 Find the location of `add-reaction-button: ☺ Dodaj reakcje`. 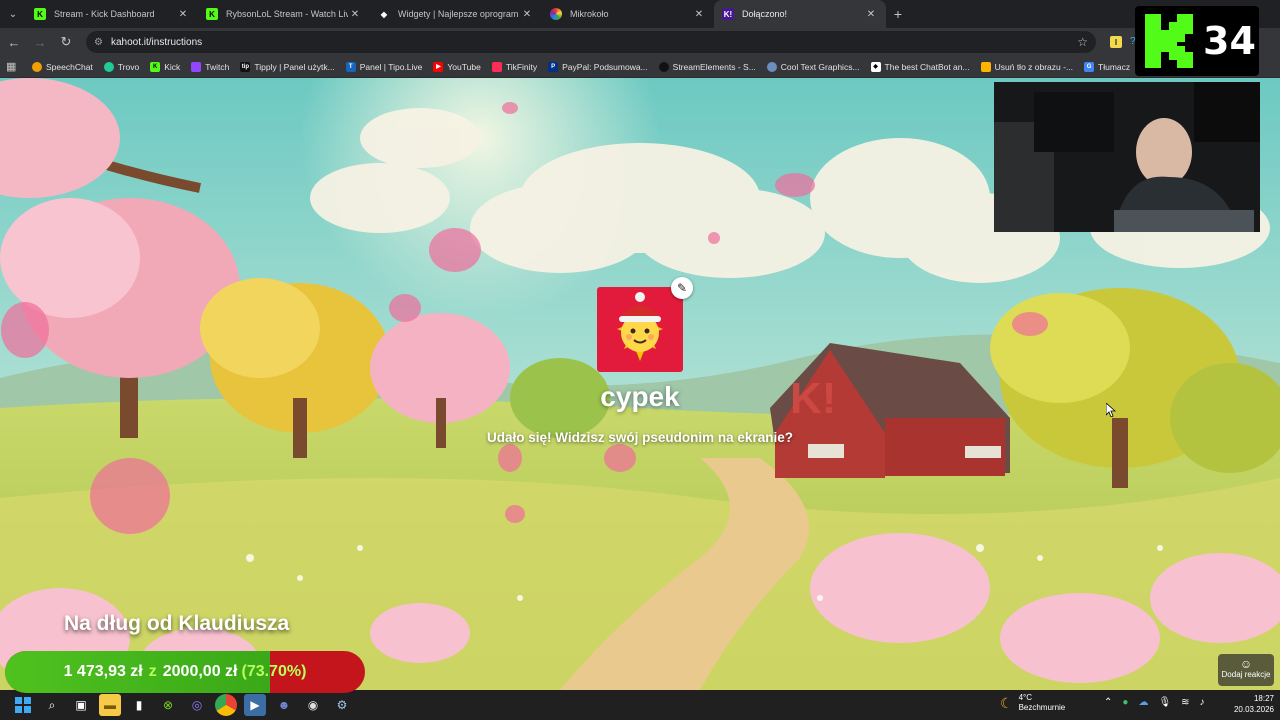

add-reaction-button: ☺ Dodaj reakcje is located at coordinates (1246, 670).